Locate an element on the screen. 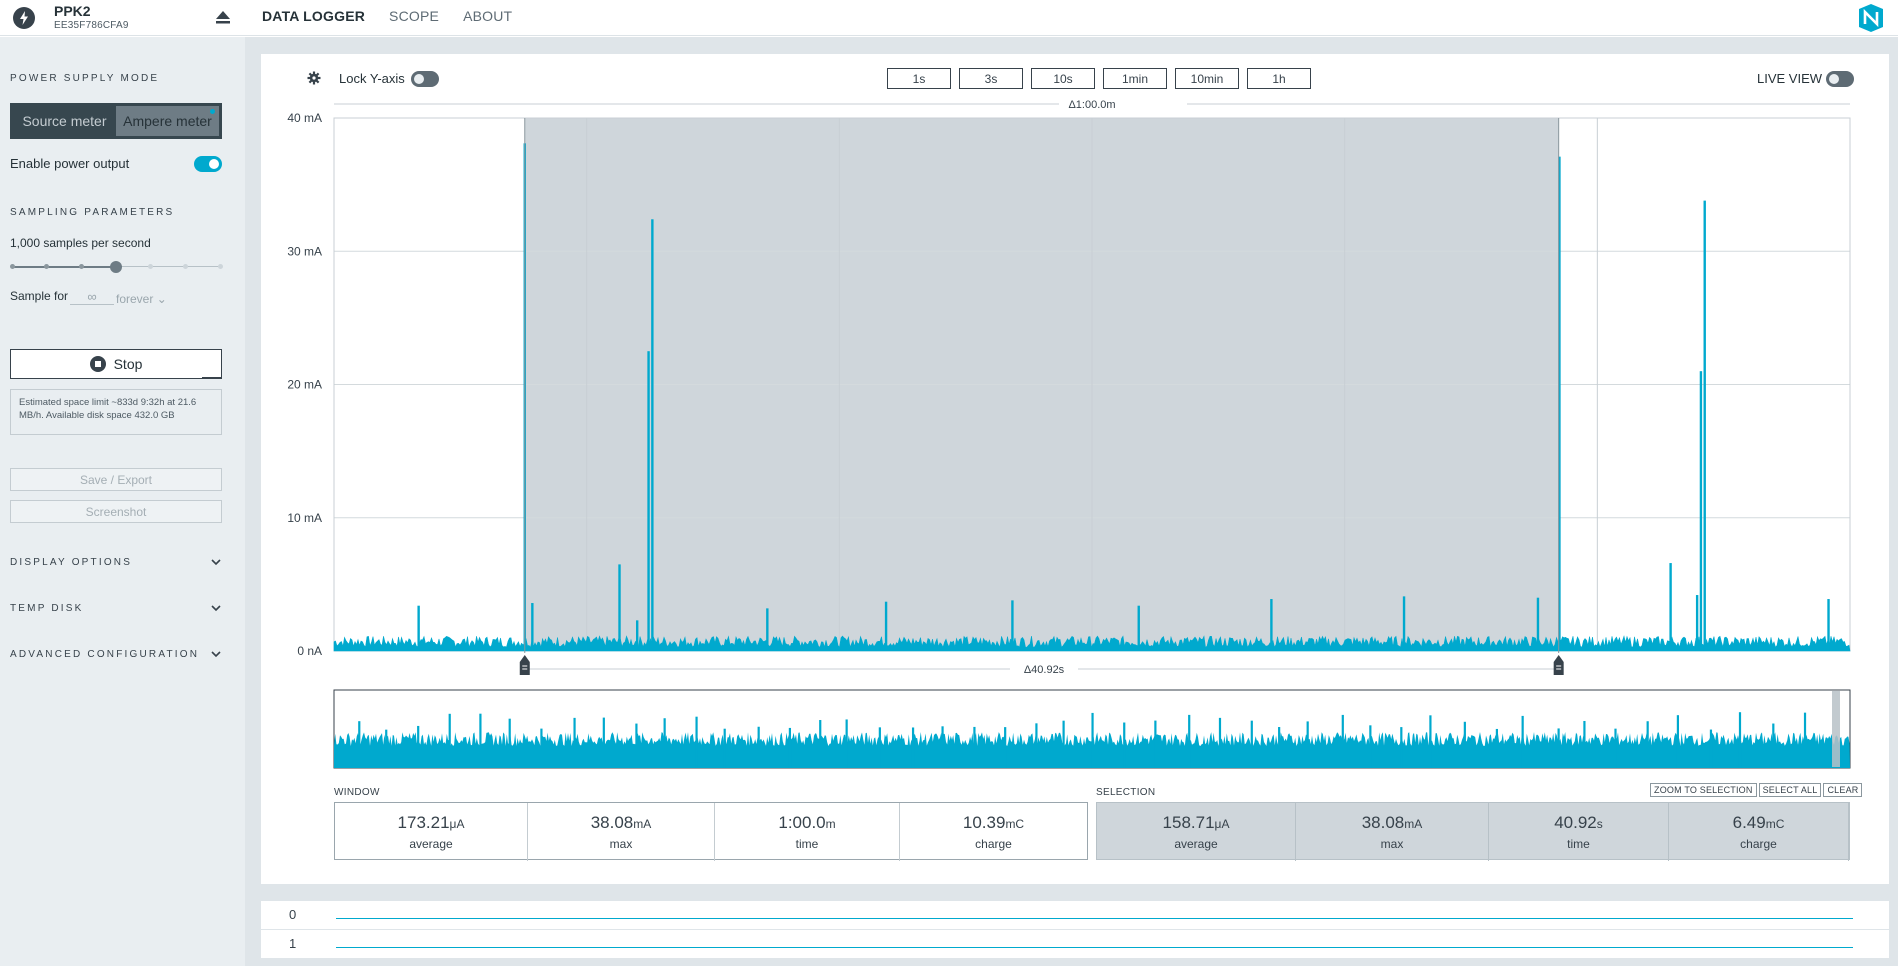 The width and height of the screenshot is (1898, 966). window-time-label: time is located at coordinates (807, 844).